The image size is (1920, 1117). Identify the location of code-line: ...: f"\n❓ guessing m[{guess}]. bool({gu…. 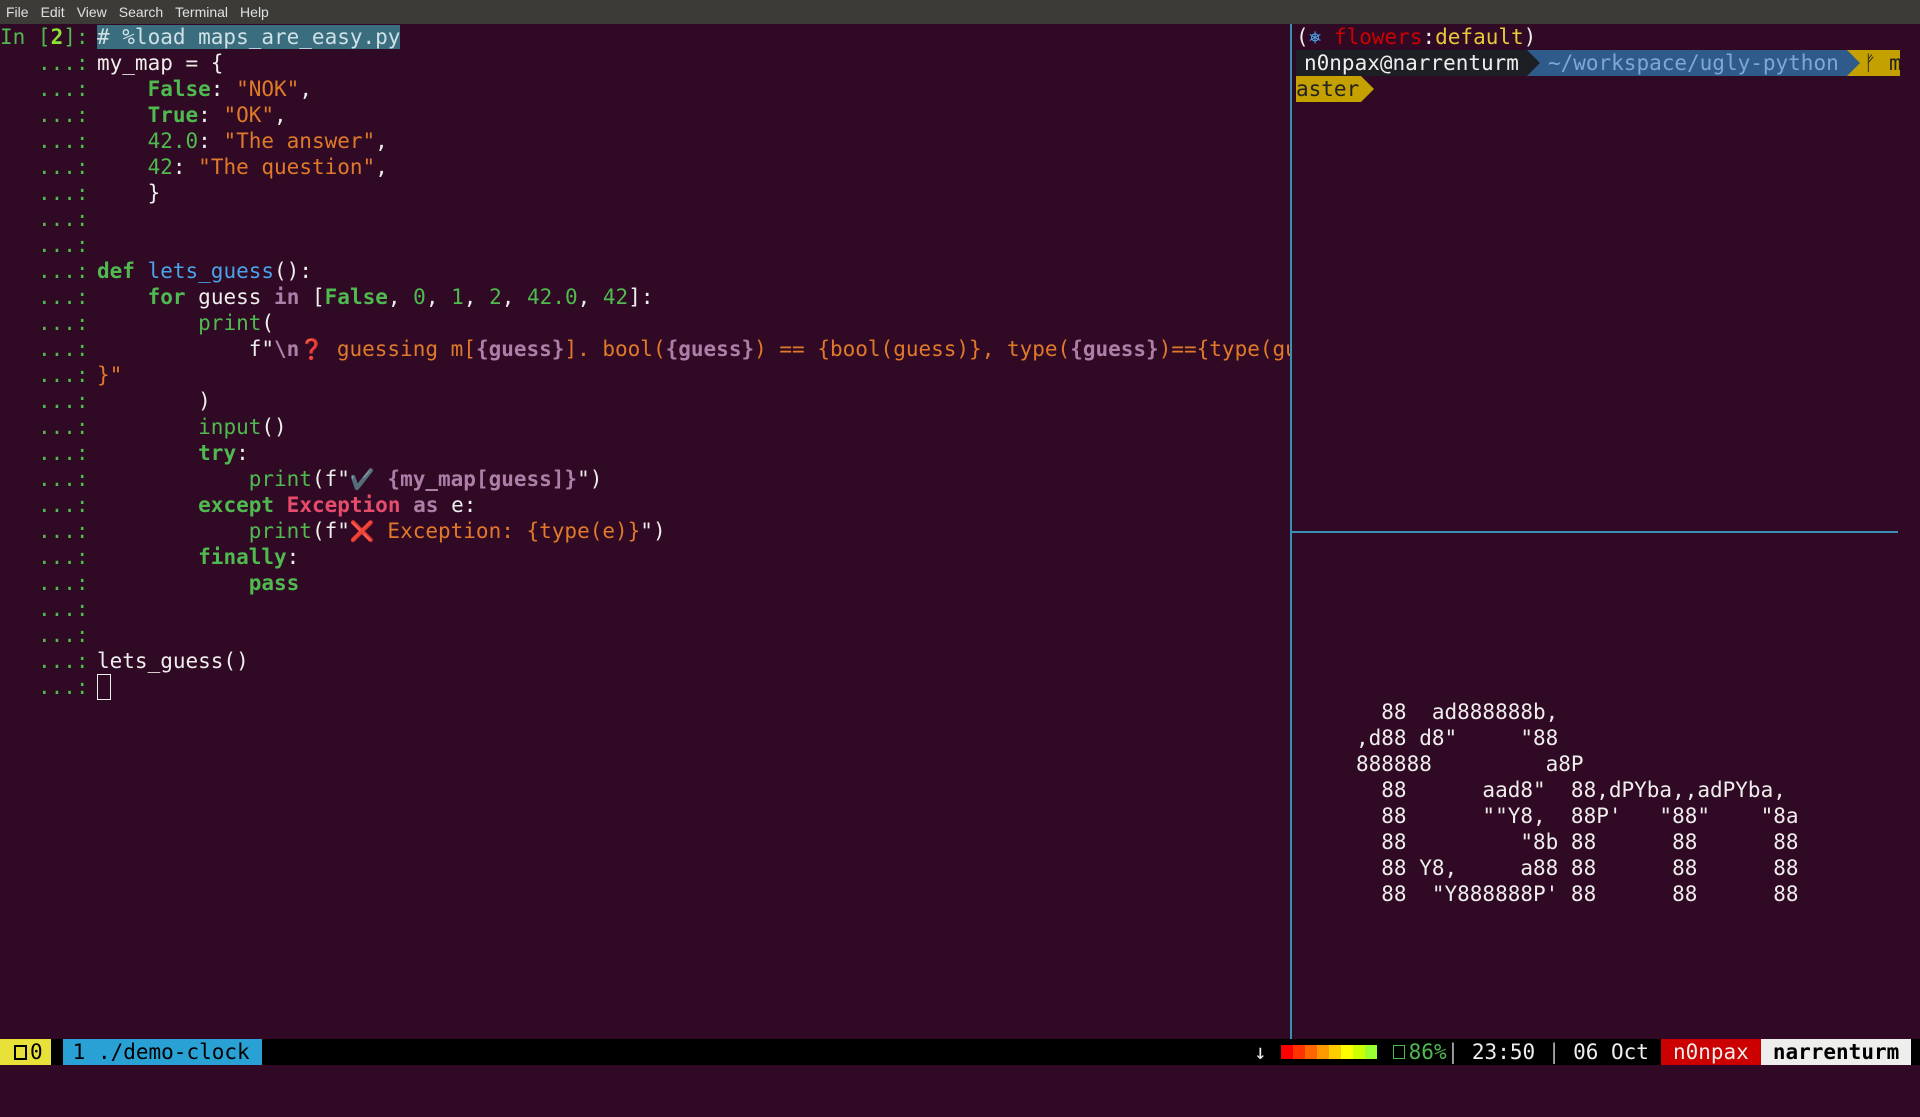
(663, 349).